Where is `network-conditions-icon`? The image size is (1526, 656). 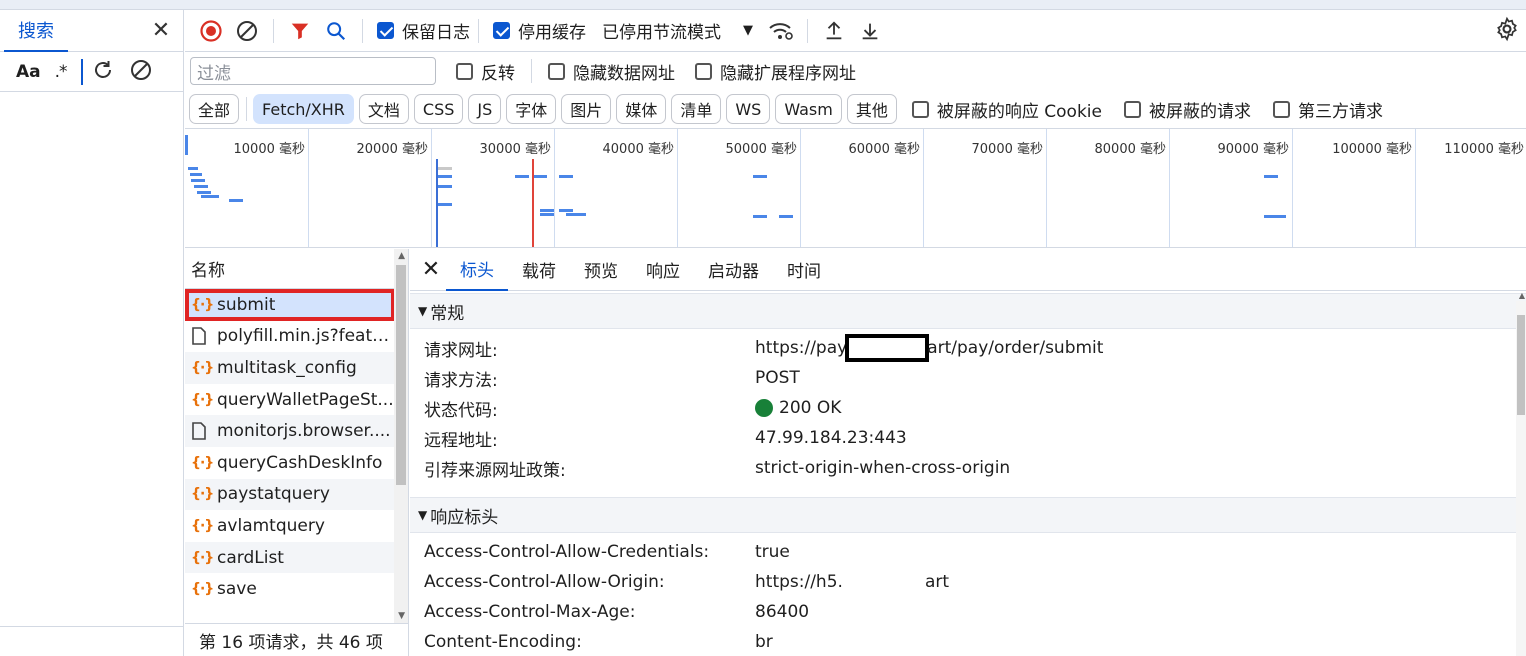
network-conditions-icon is located at coordinates (781, 31).